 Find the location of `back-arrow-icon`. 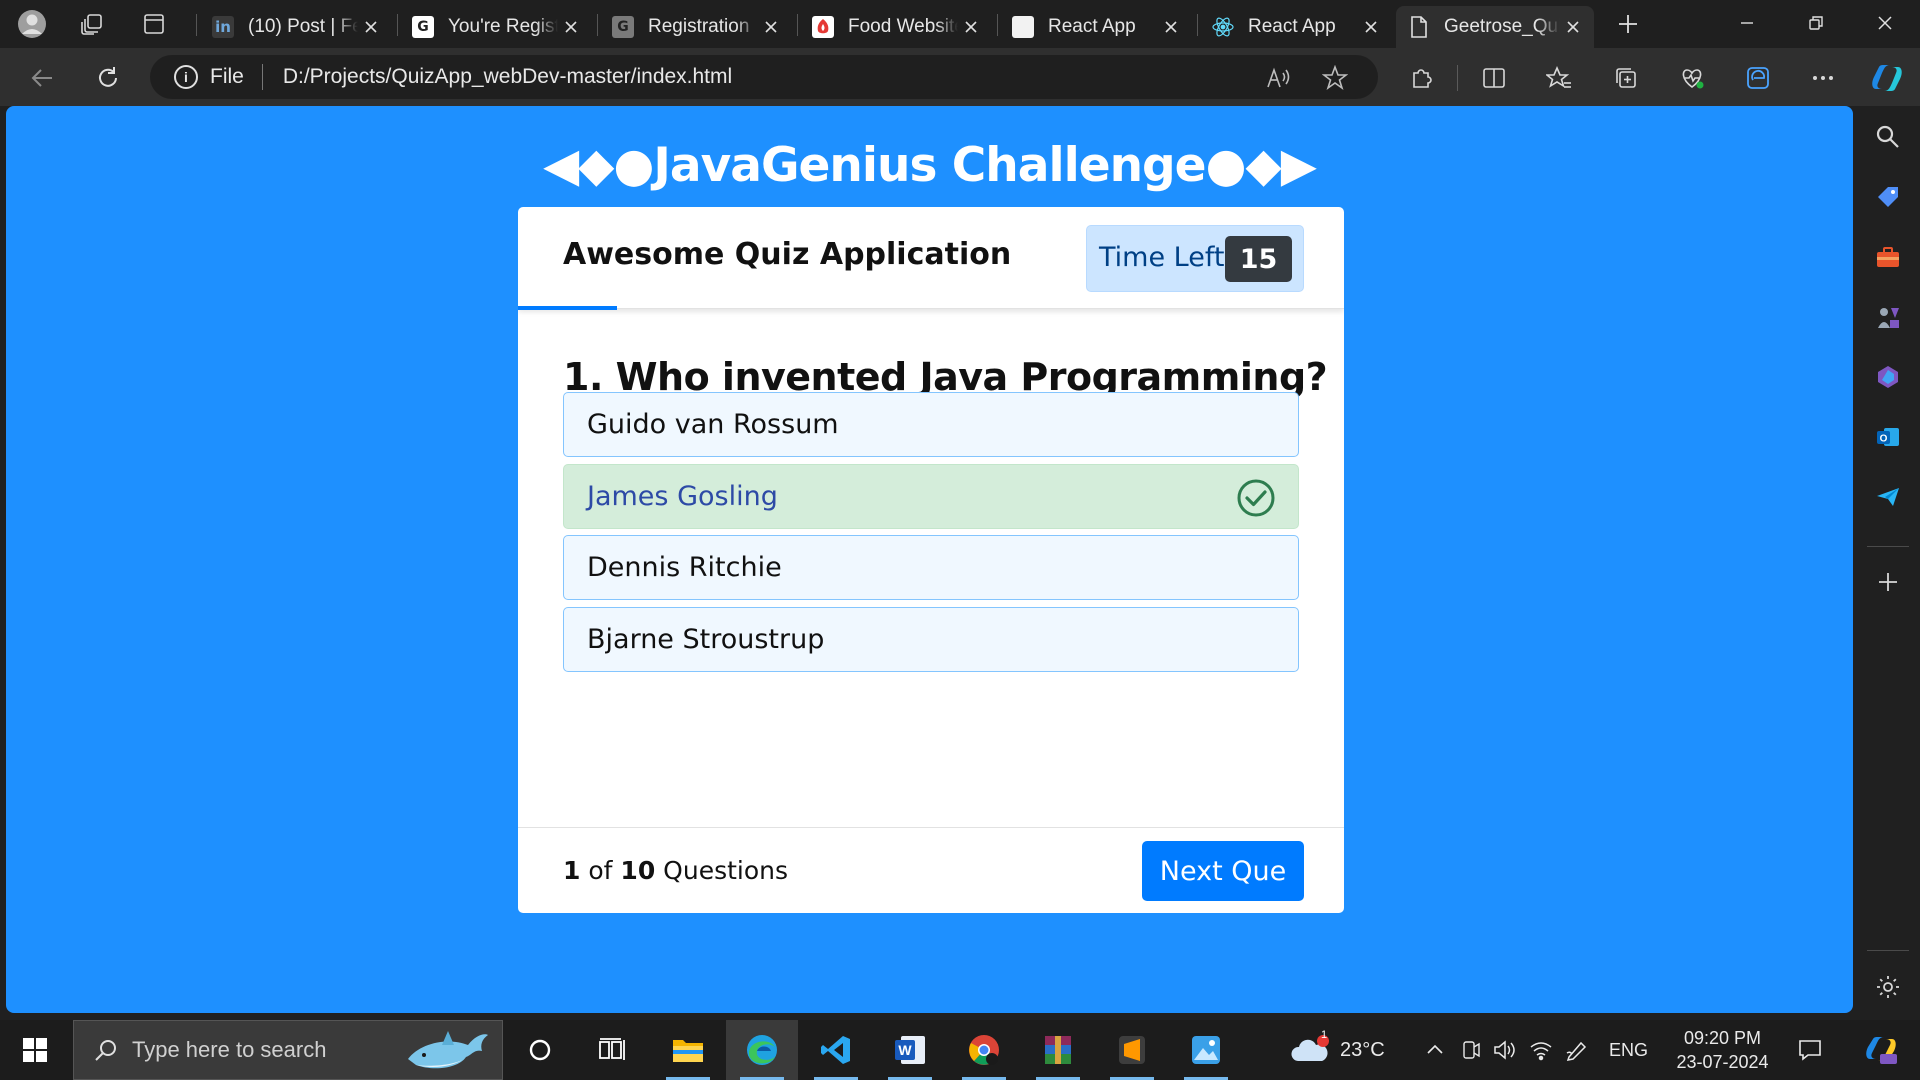

back-arrow-icon is located at coordinates (42, 78).